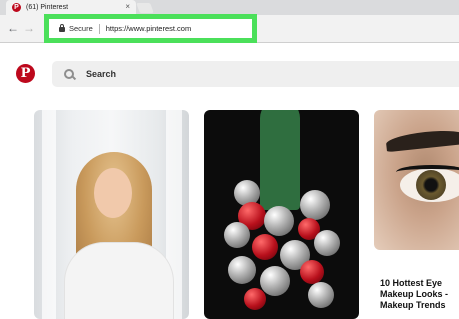  What do you see at coordinates (145, 8) in the screenshot?
I see `new-tab-button` at bounding box center [145, 8].